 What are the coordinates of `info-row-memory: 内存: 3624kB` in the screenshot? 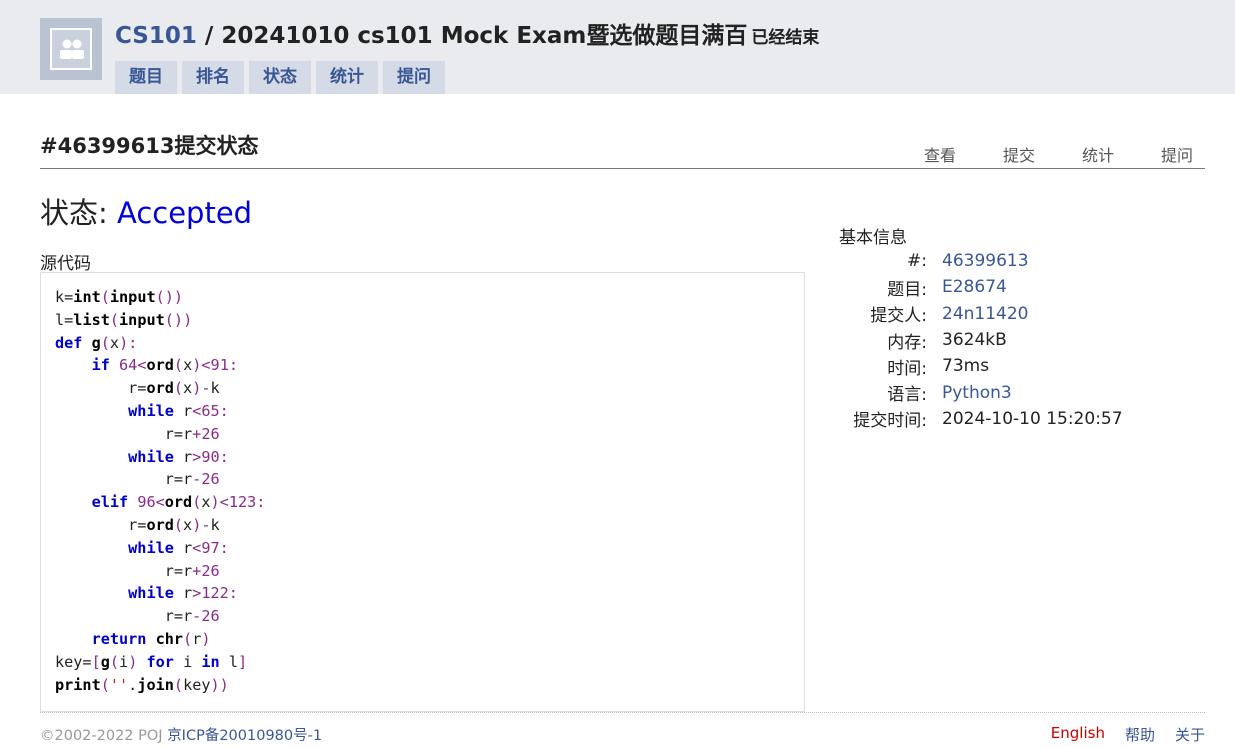 It's located at (981, 340).